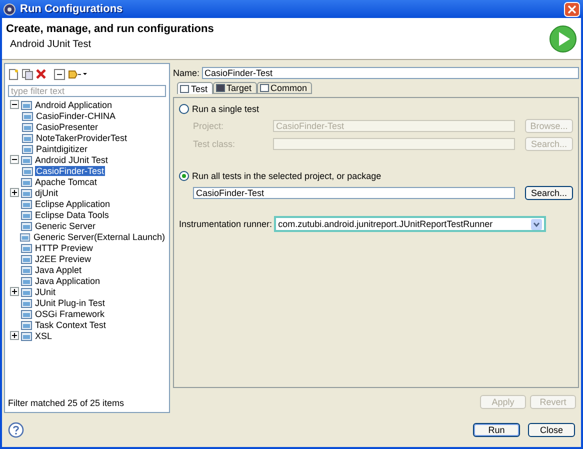  I want to click on tree-item: J2EE Preview, so click(63, 259).